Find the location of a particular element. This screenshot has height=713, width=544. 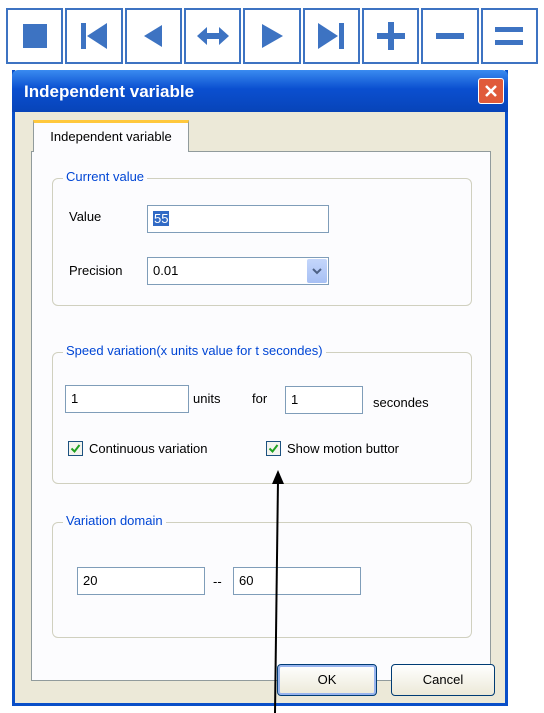

close-button is located at coordinates (491, 91).